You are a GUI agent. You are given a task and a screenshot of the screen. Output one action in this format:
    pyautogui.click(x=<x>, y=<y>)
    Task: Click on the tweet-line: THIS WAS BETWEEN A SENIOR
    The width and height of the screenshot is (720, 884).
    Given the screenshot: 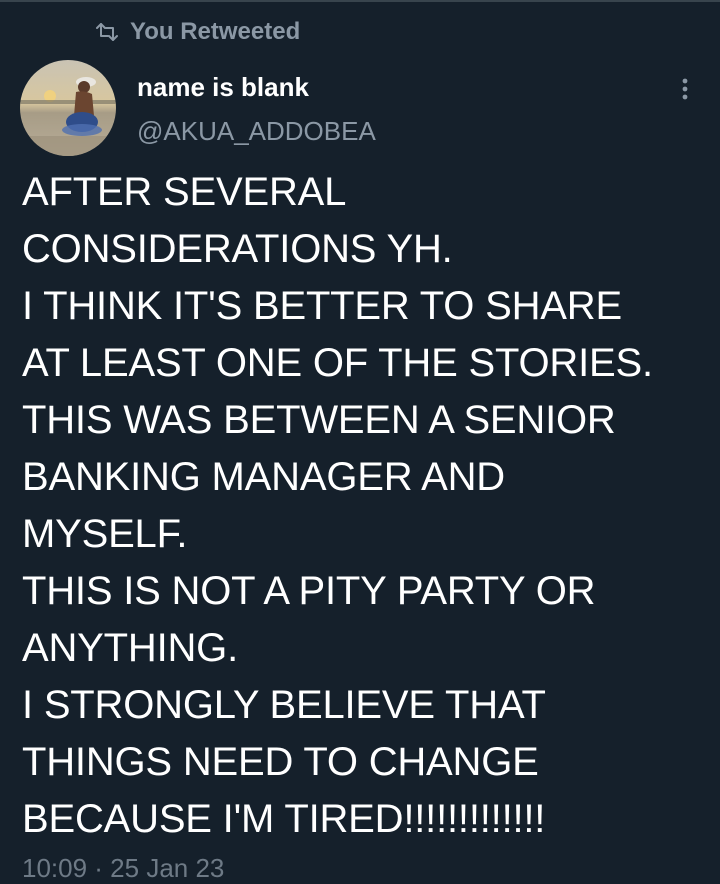 What is the action you would take?
    pyautogui.click(x=319, y=420)
    